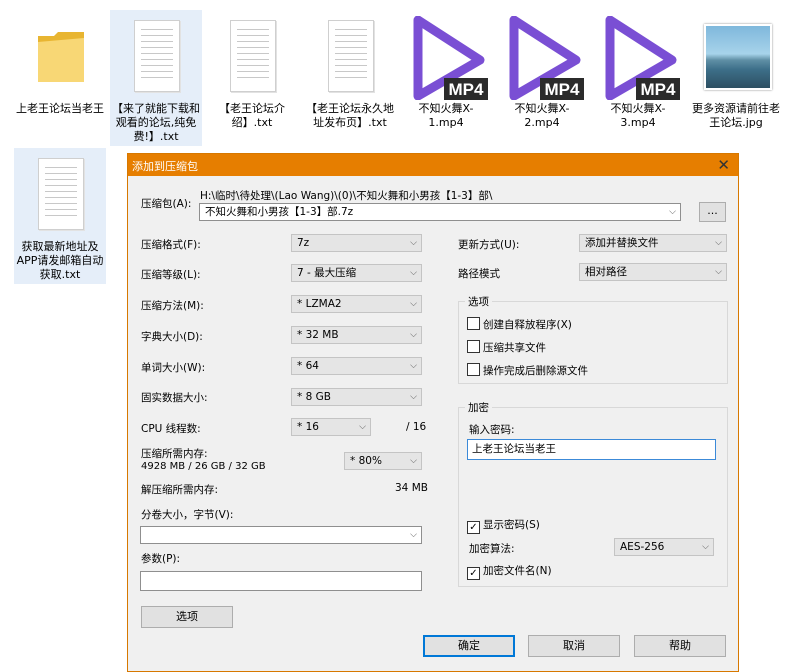  What do you see at coordinates (60, 57) in the screenshot?
I see `folder-icon` at bounding box center [60, 57].